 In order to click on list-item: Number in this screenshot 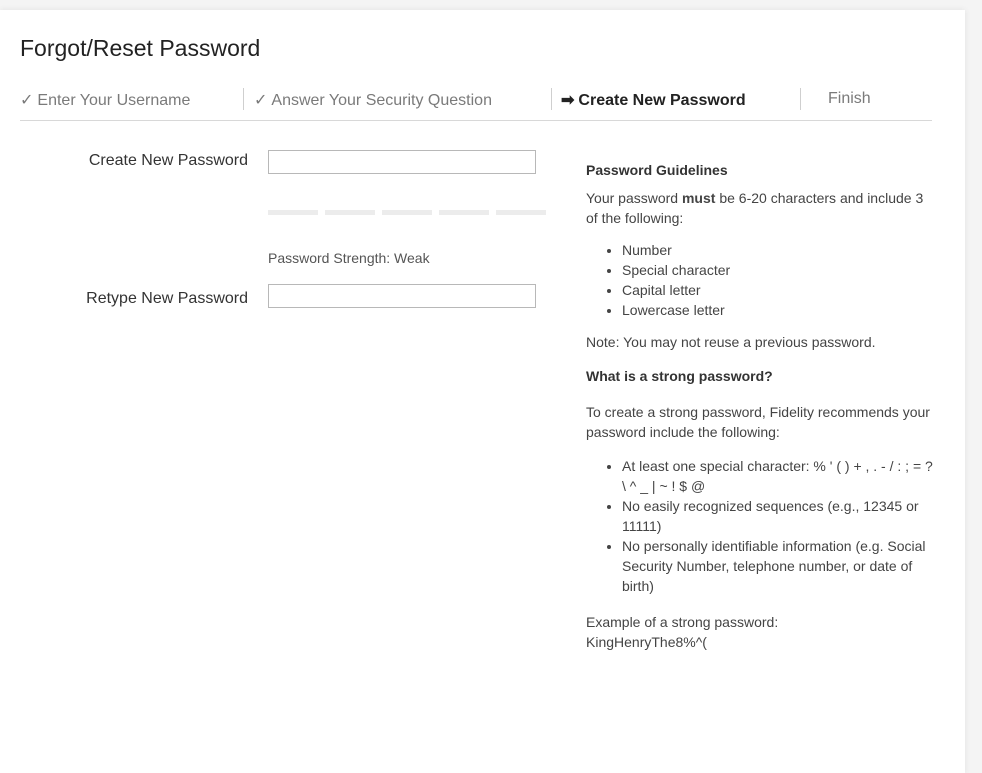, I will do `click(779, 250)`.